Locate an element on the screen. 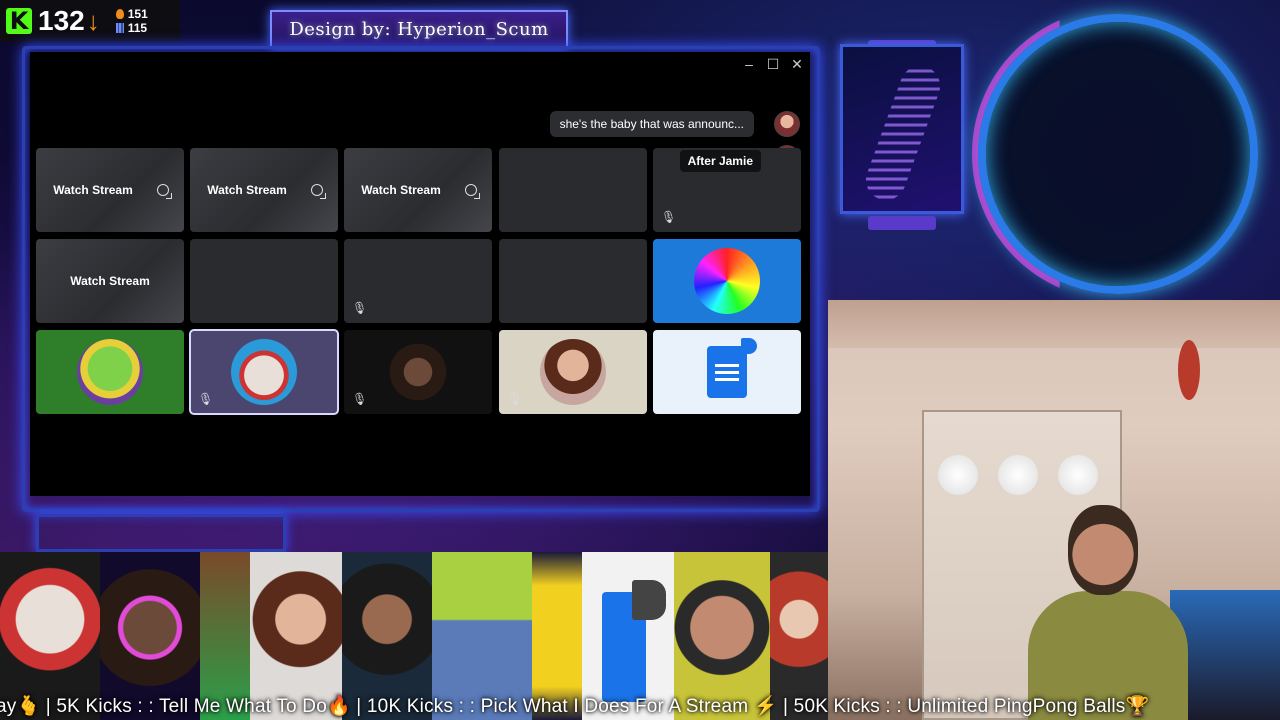 This screenshot has height=720, width=1280. down-arrow-icon: ↓ is located at coordinates (93, 20).